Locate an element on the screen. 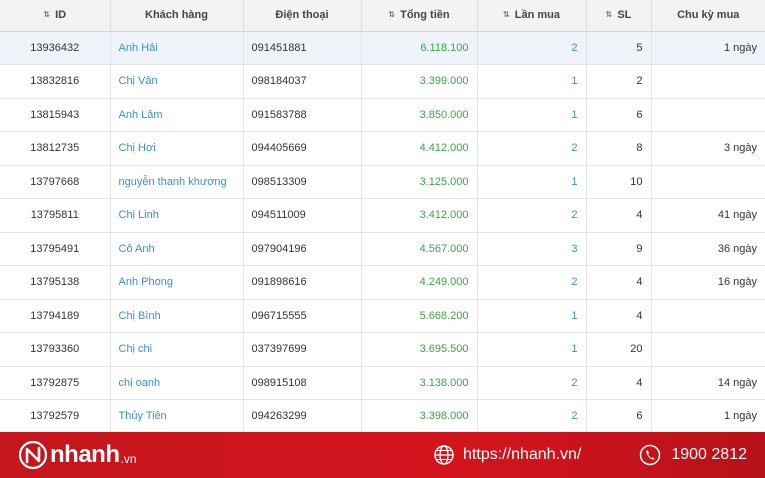  column-label: Lần mua is located at coordinates (537, 15).